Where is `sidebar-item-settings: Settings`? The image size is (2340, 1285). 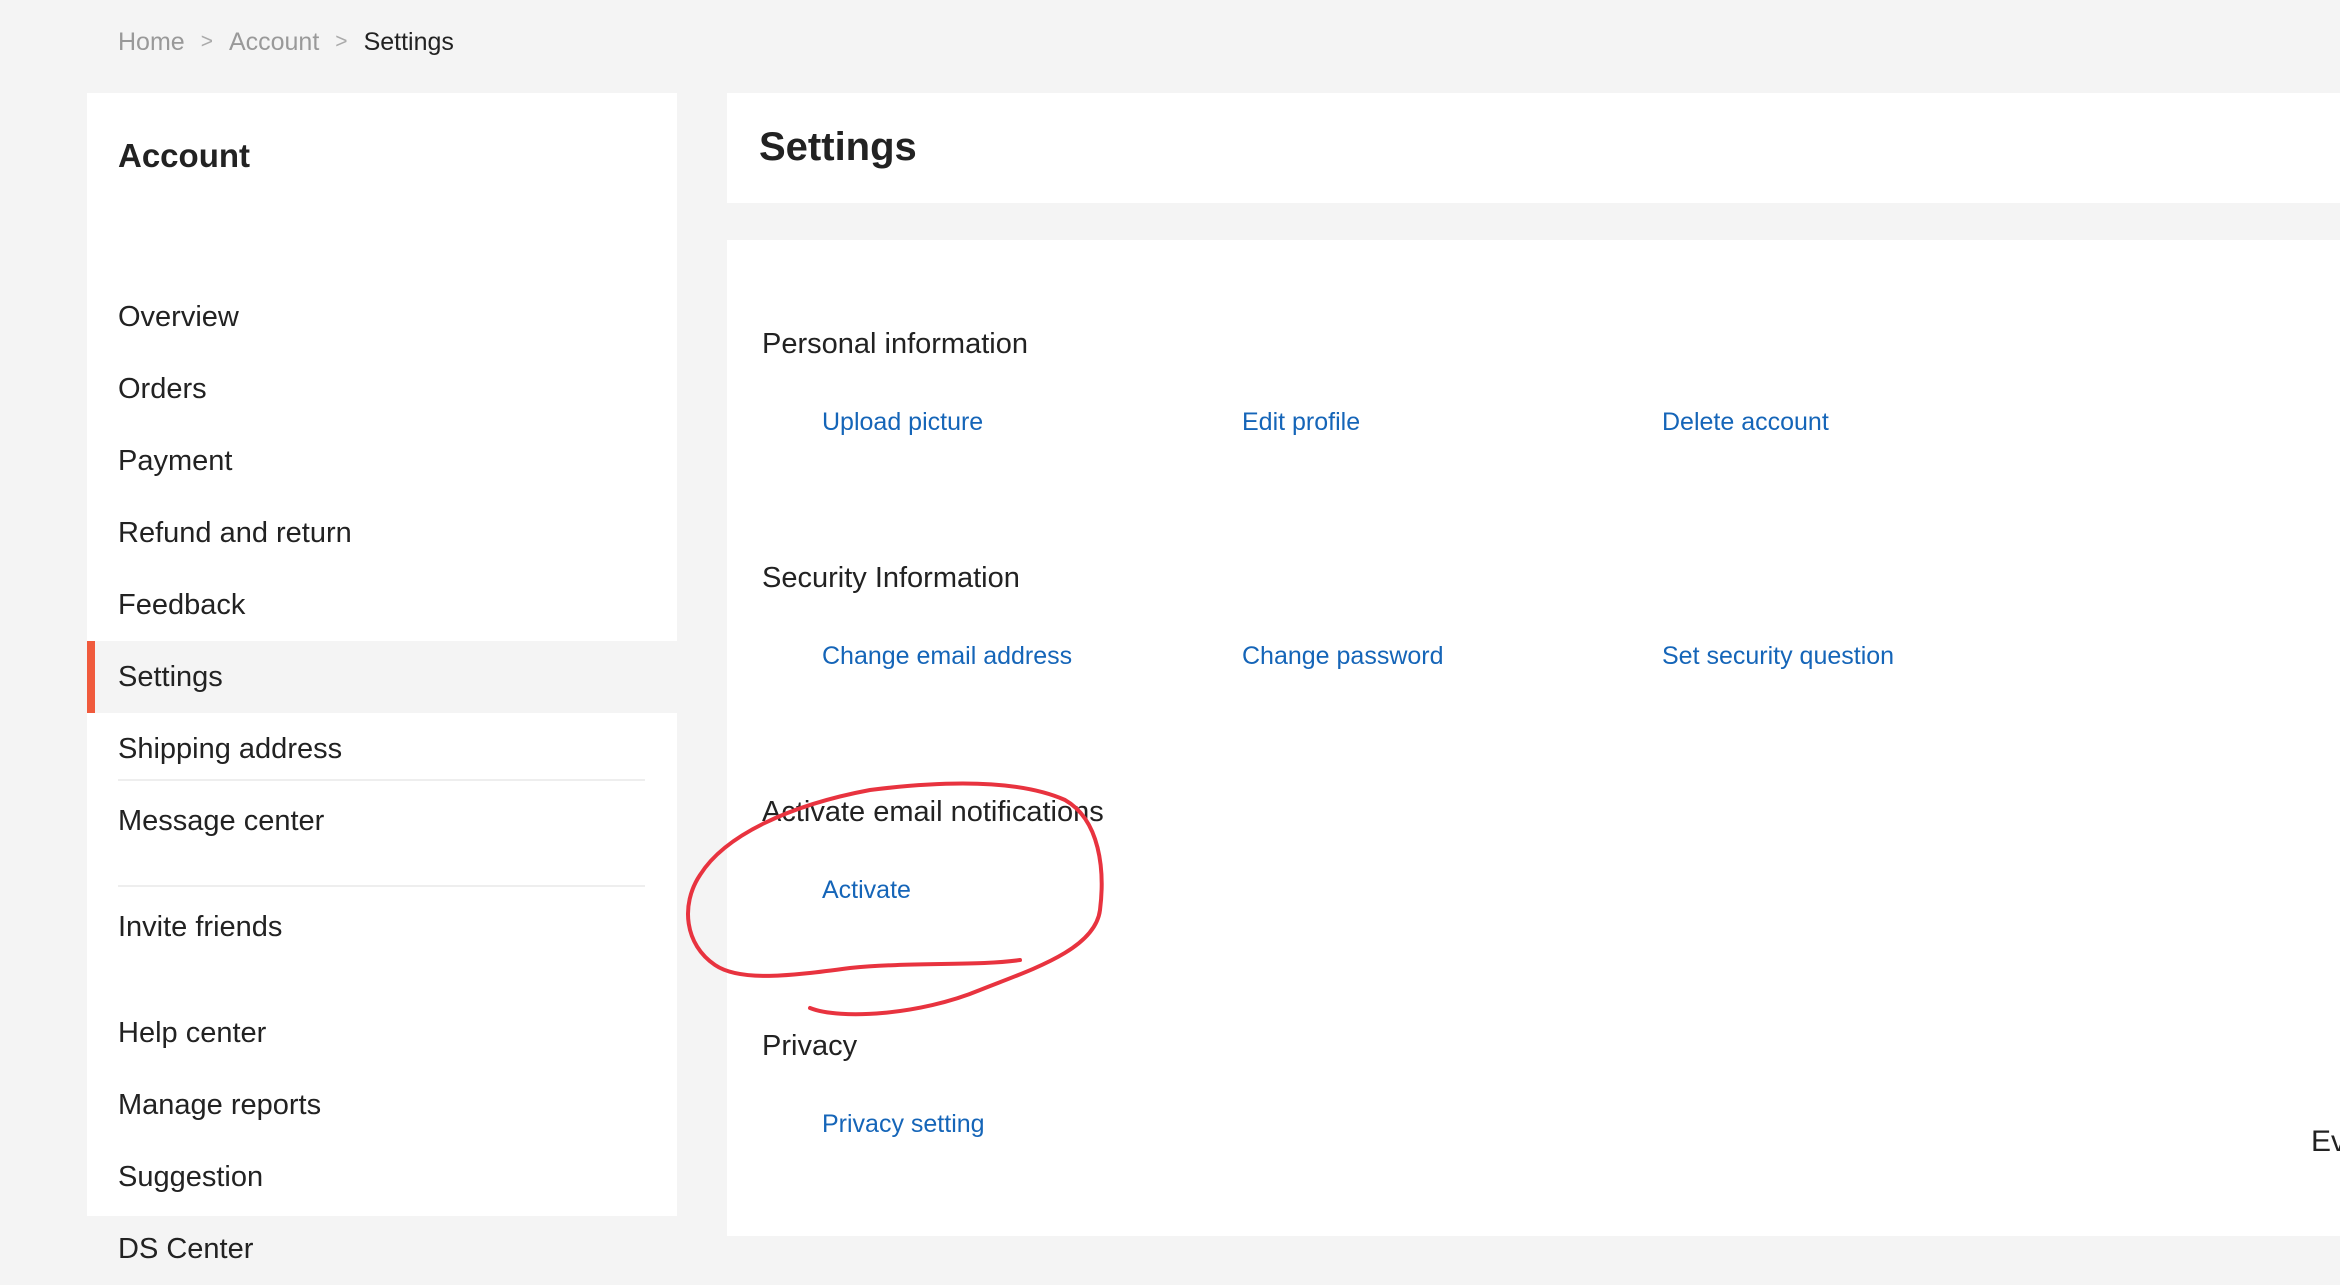 sidebar-item-settings: Settings is located at coordinates (382, 677).